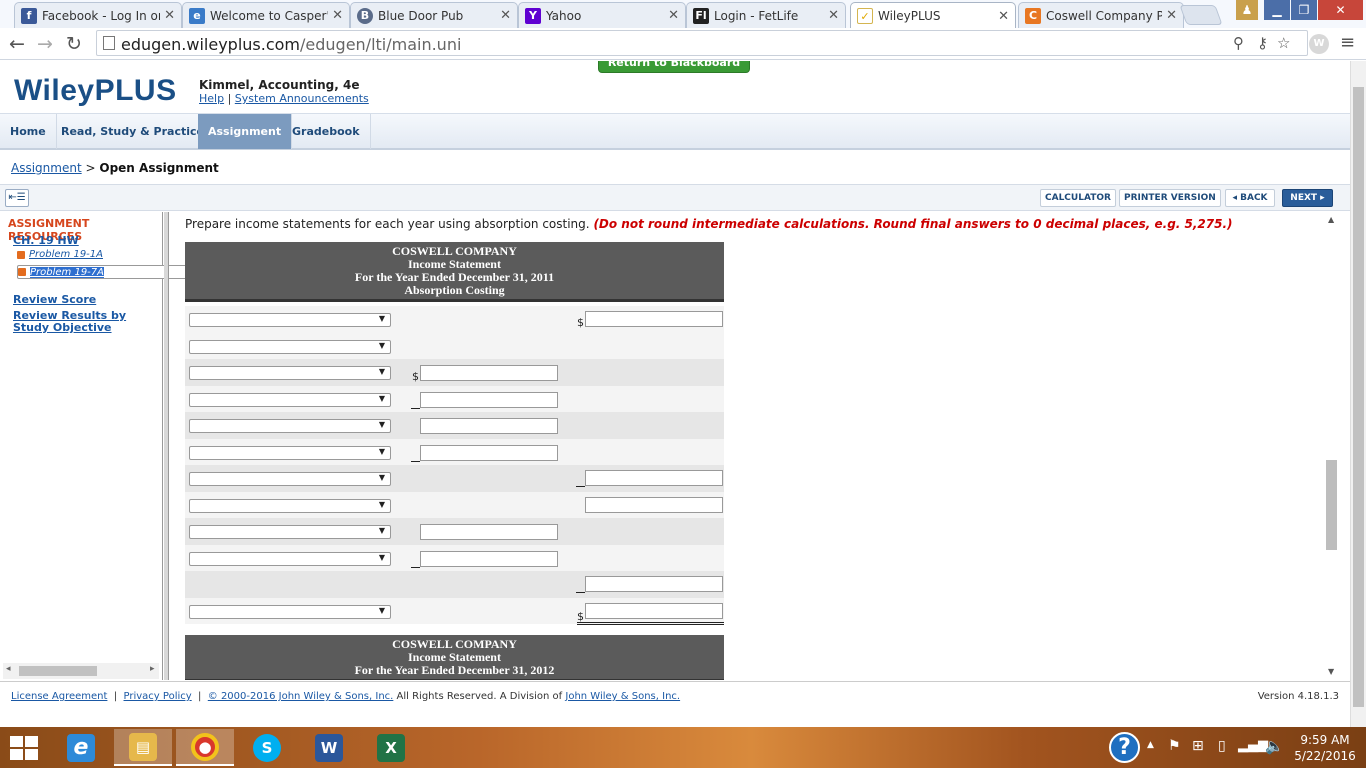  What do you see at coordinates (1262, 43) in the screenshot?
I see `key-icon: ⚷` at bounding box center [1262, 43].